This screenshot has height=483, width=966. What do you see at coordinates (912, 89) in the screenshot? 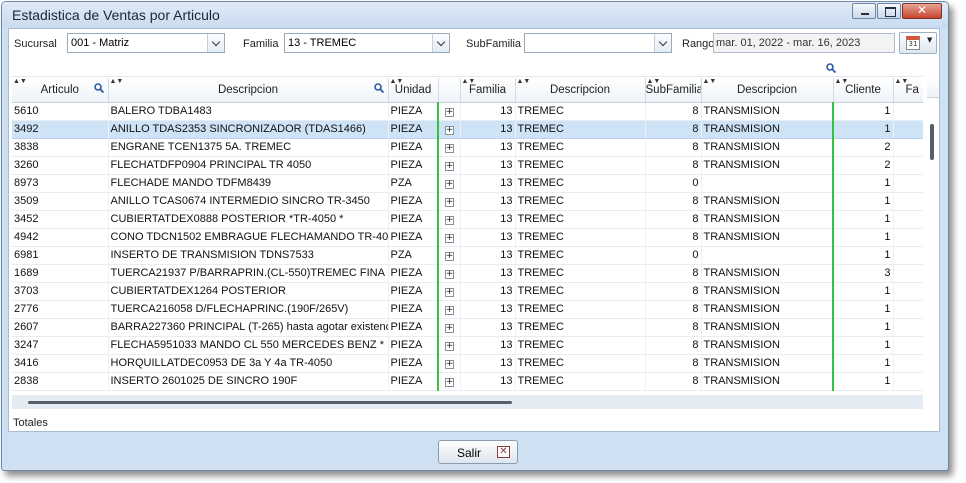
I see `header-fa-label: Fa` at bounding box center [912, 89].